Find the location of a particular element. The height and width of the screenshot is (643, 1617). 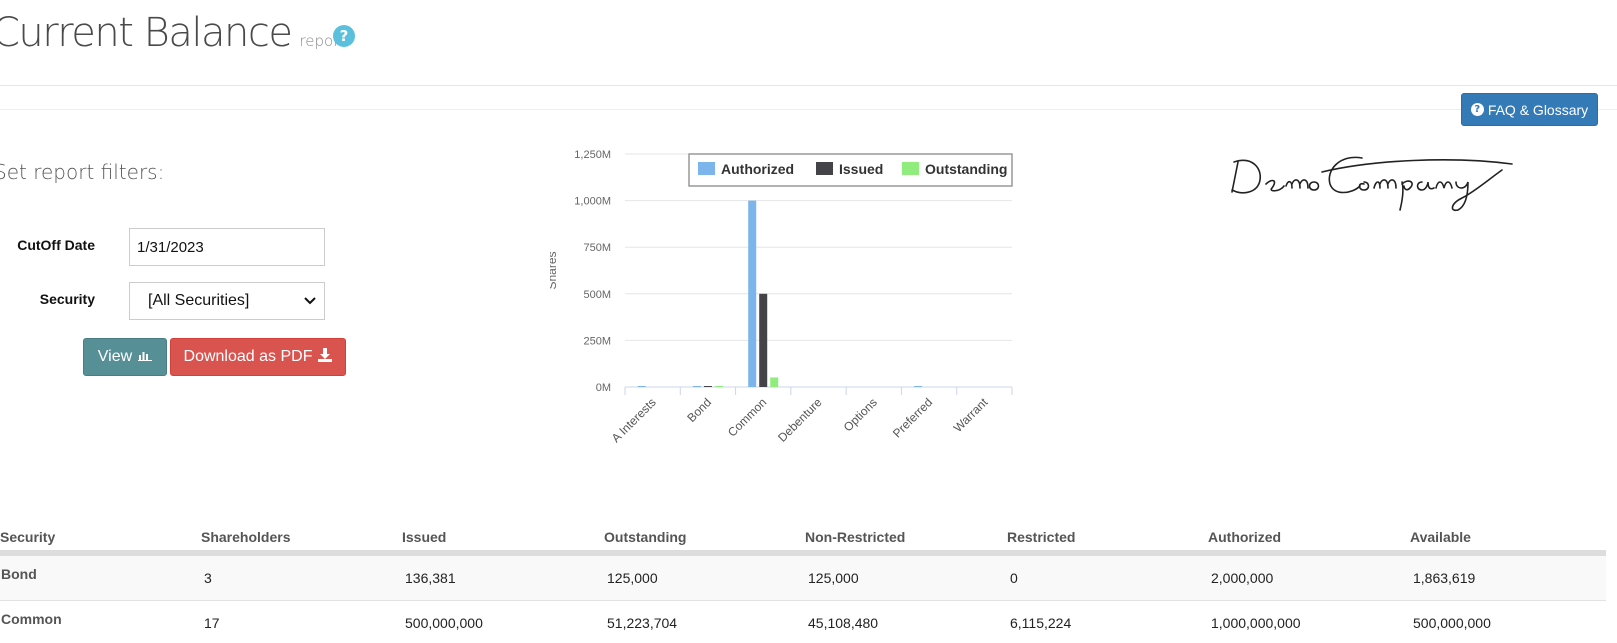

help-icon: ? is located at coordinates (344, 36).